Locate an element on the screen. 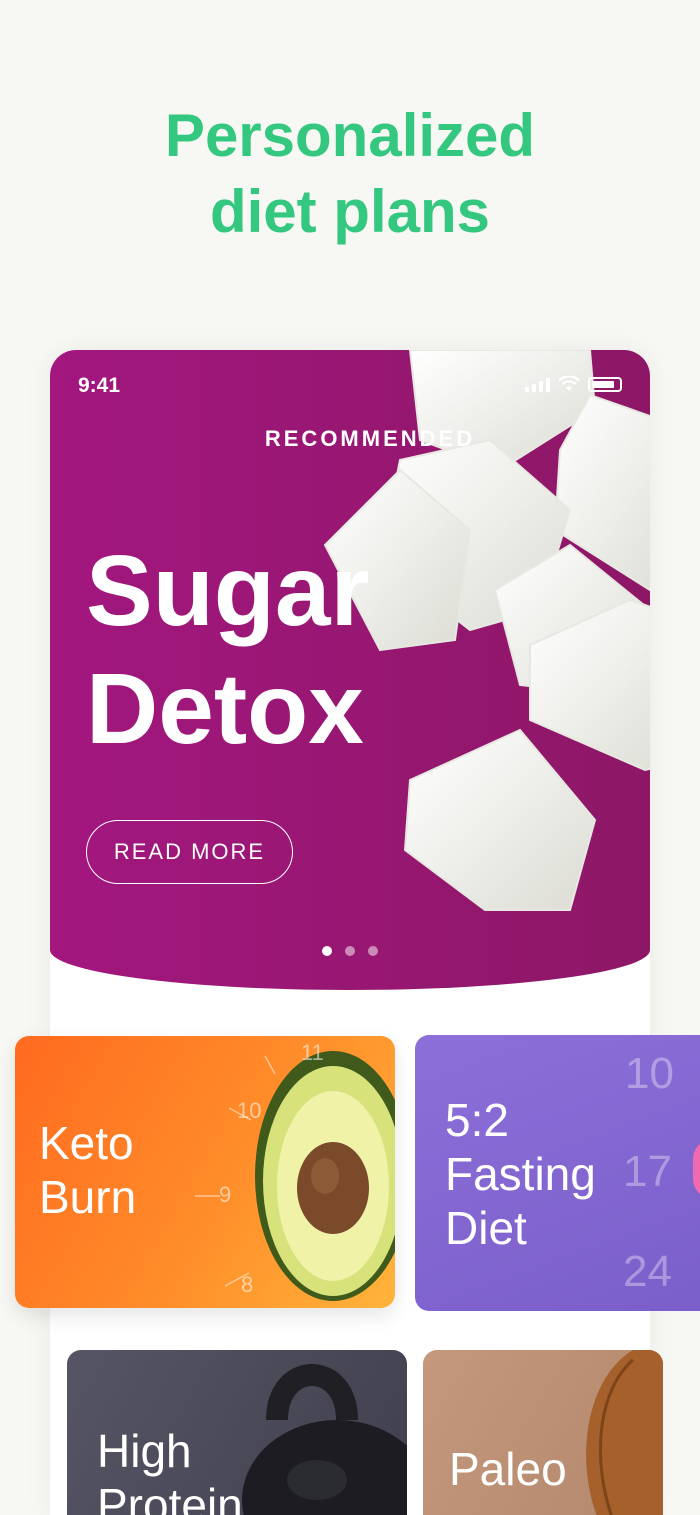  clock-dial-ticks is located at coordinates (235, 1171).